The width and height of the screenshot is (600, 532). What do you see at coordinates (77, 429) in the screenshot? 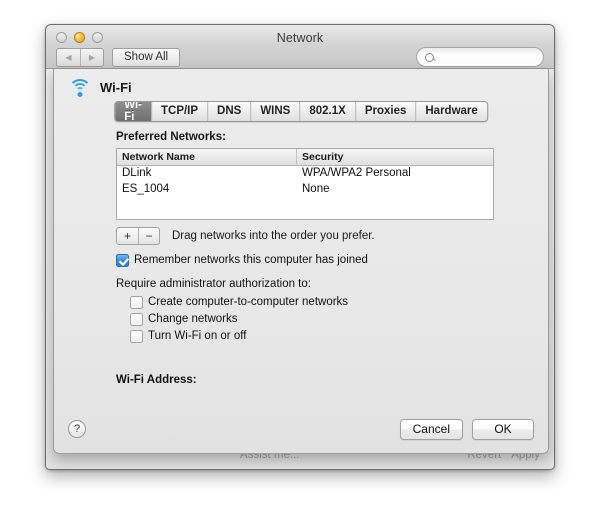
I see `help-button: ?` at bounding box center [77, 429].